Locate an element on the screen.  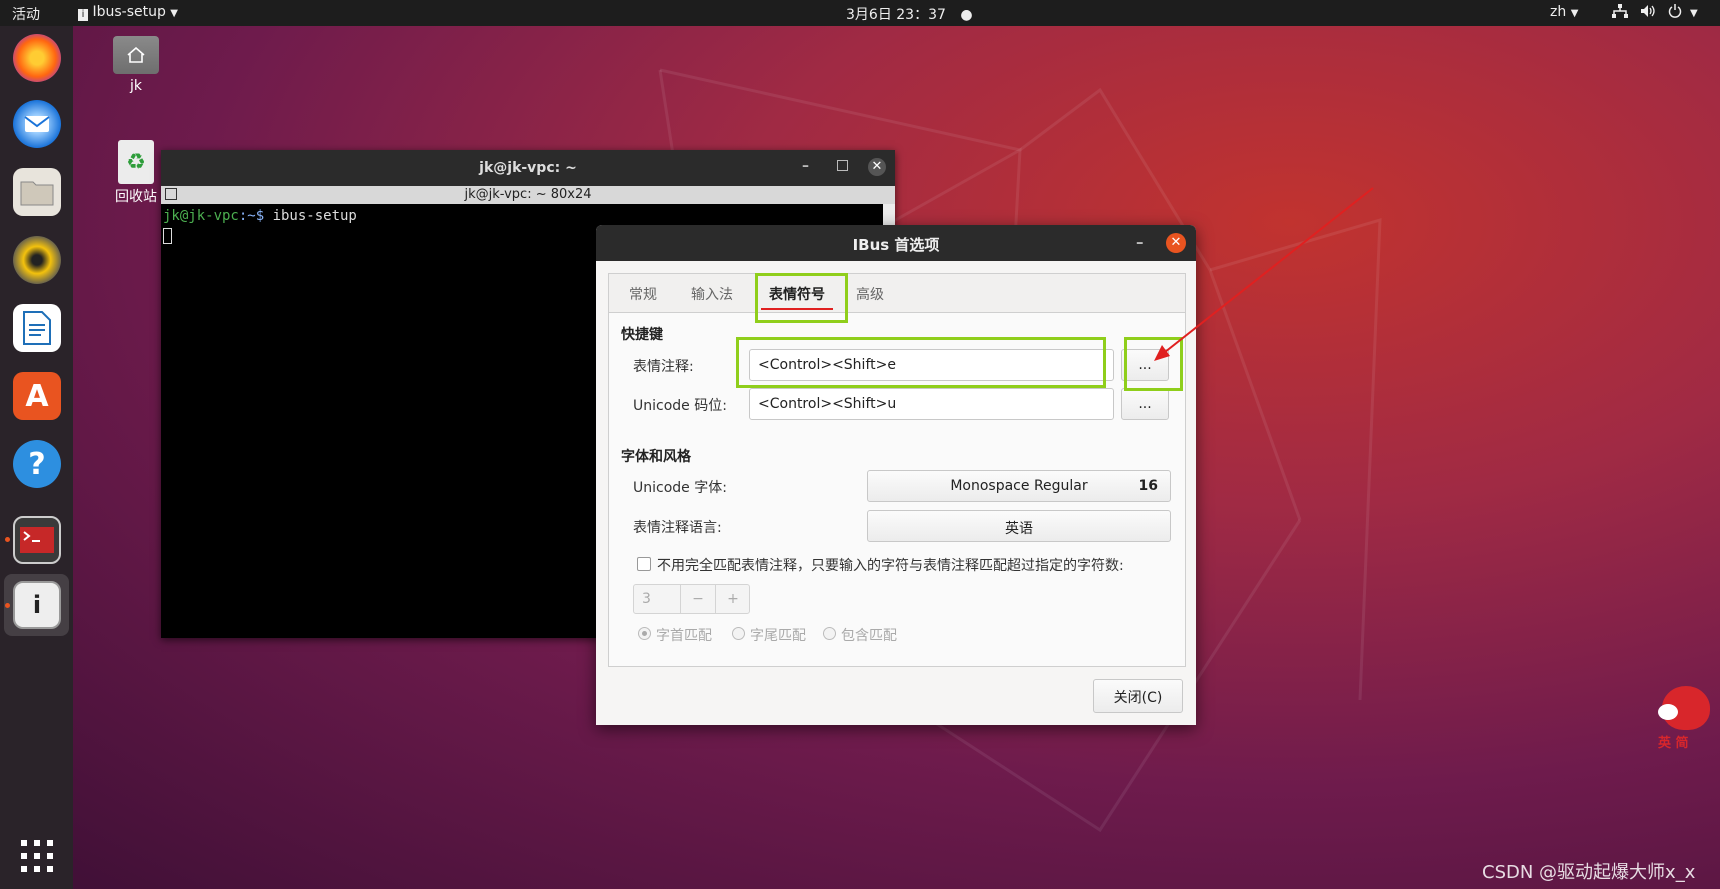
radio-prefix-match is located at coordinates (644, 633).